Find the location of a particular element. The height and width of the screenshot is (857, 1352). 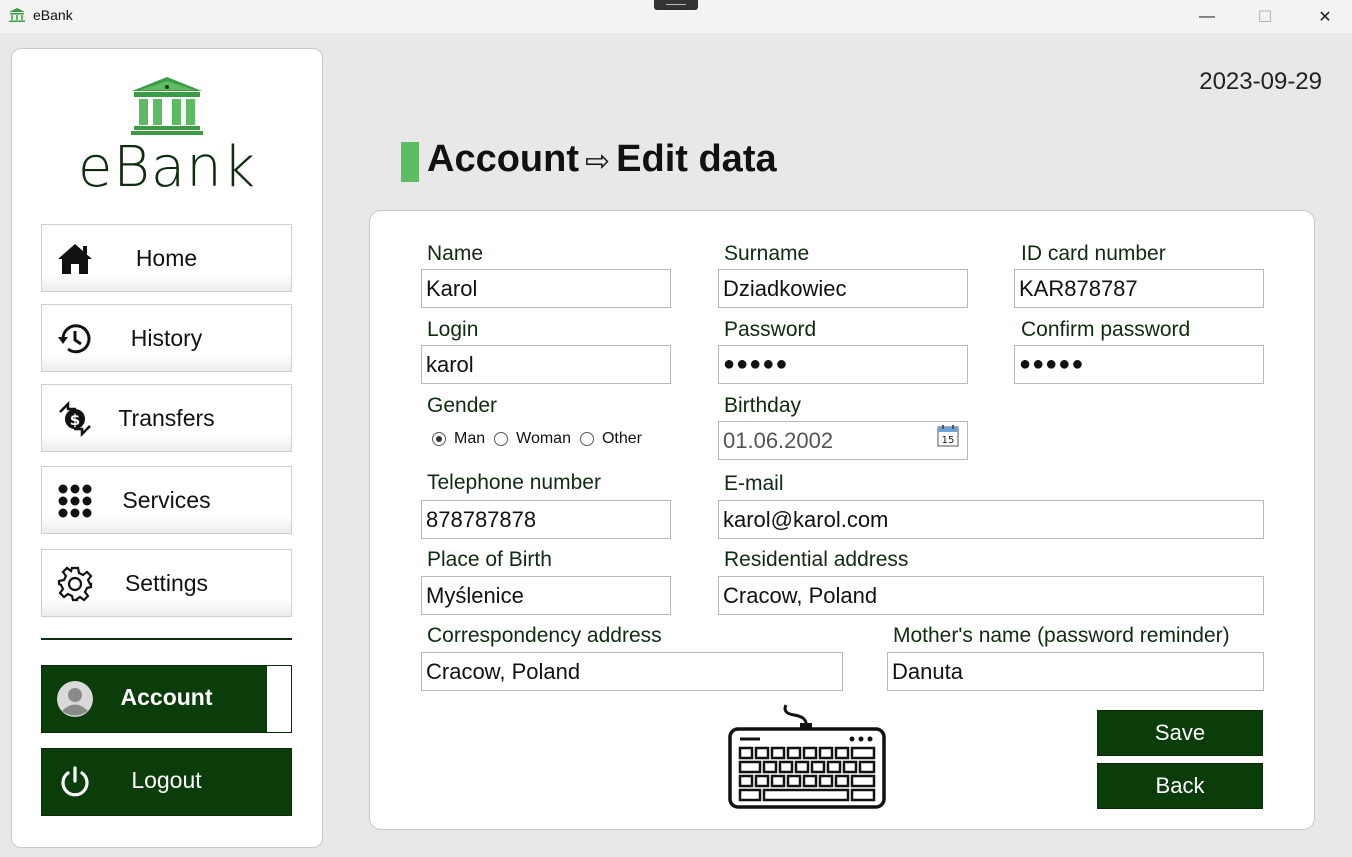

close-button: ✕ is located at coordinates (1324, 16).